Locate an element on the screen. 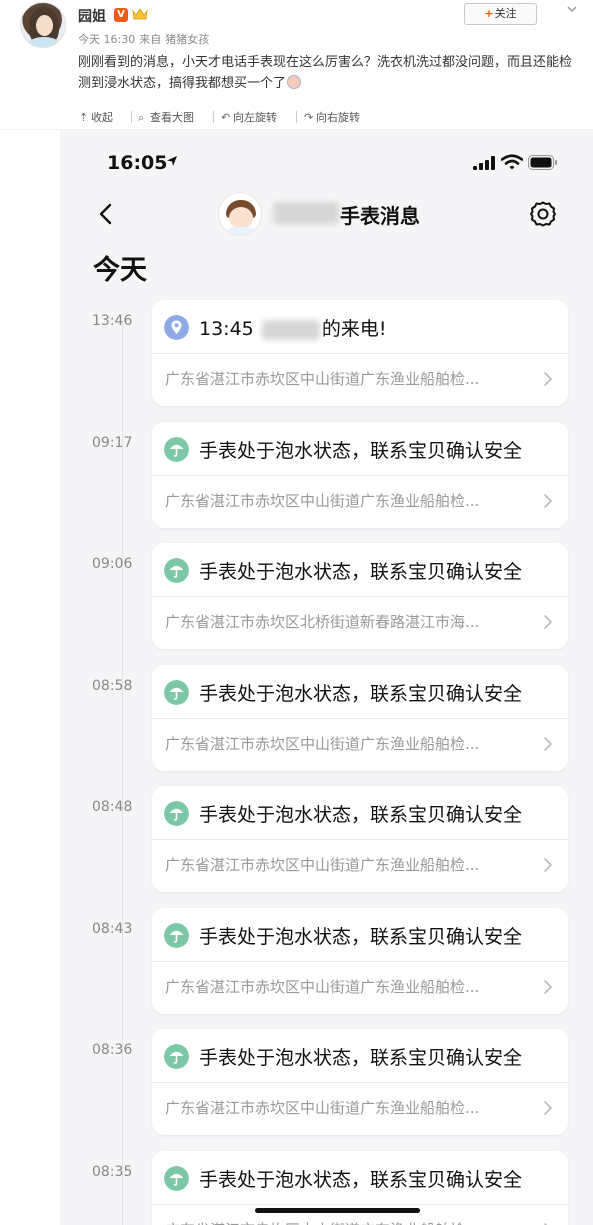 The height and width of the screenshot is (1225, 593). post-from-label: 来自 is located at coordinates (150, 39).